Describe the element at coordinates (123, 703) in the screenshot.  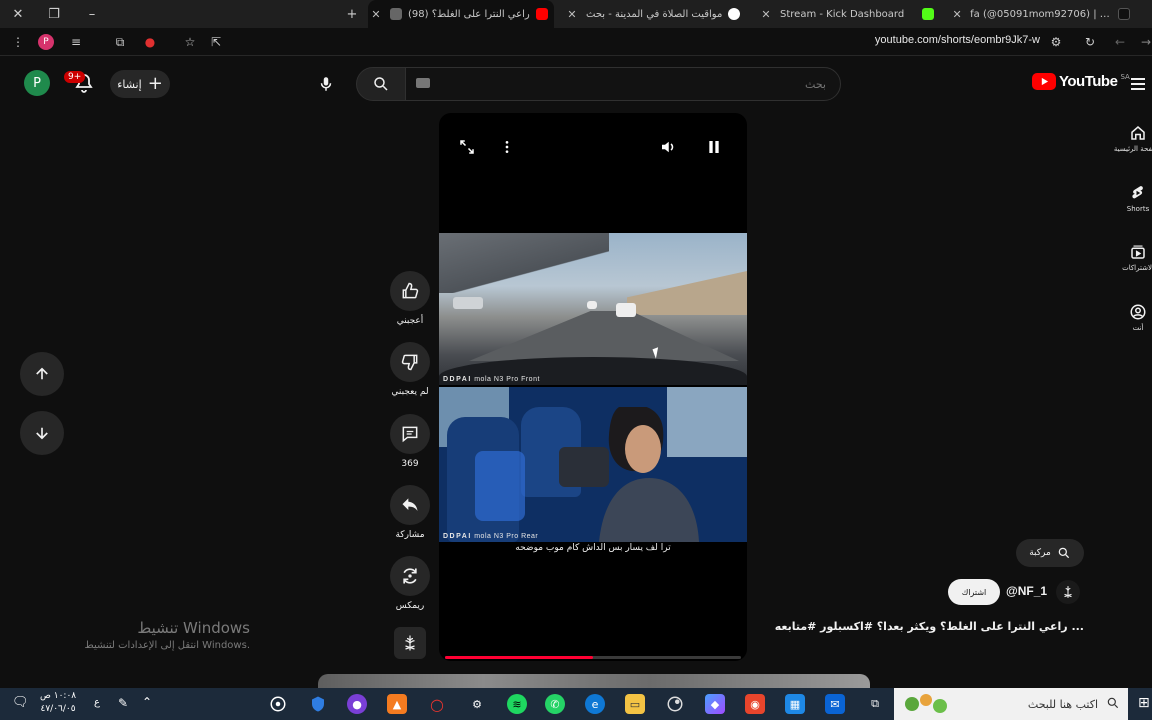
I see `pen-icon: ✎` at that location.